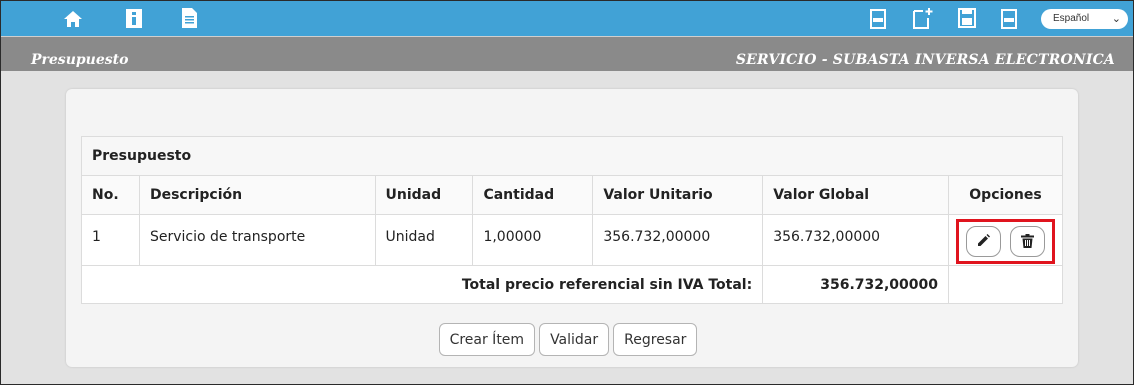 This screenshot has width=1136, height=387. What do you see at coordinates (189, 20) in the screenshot?
I see `document-icon` at bounding box center [189, 20].